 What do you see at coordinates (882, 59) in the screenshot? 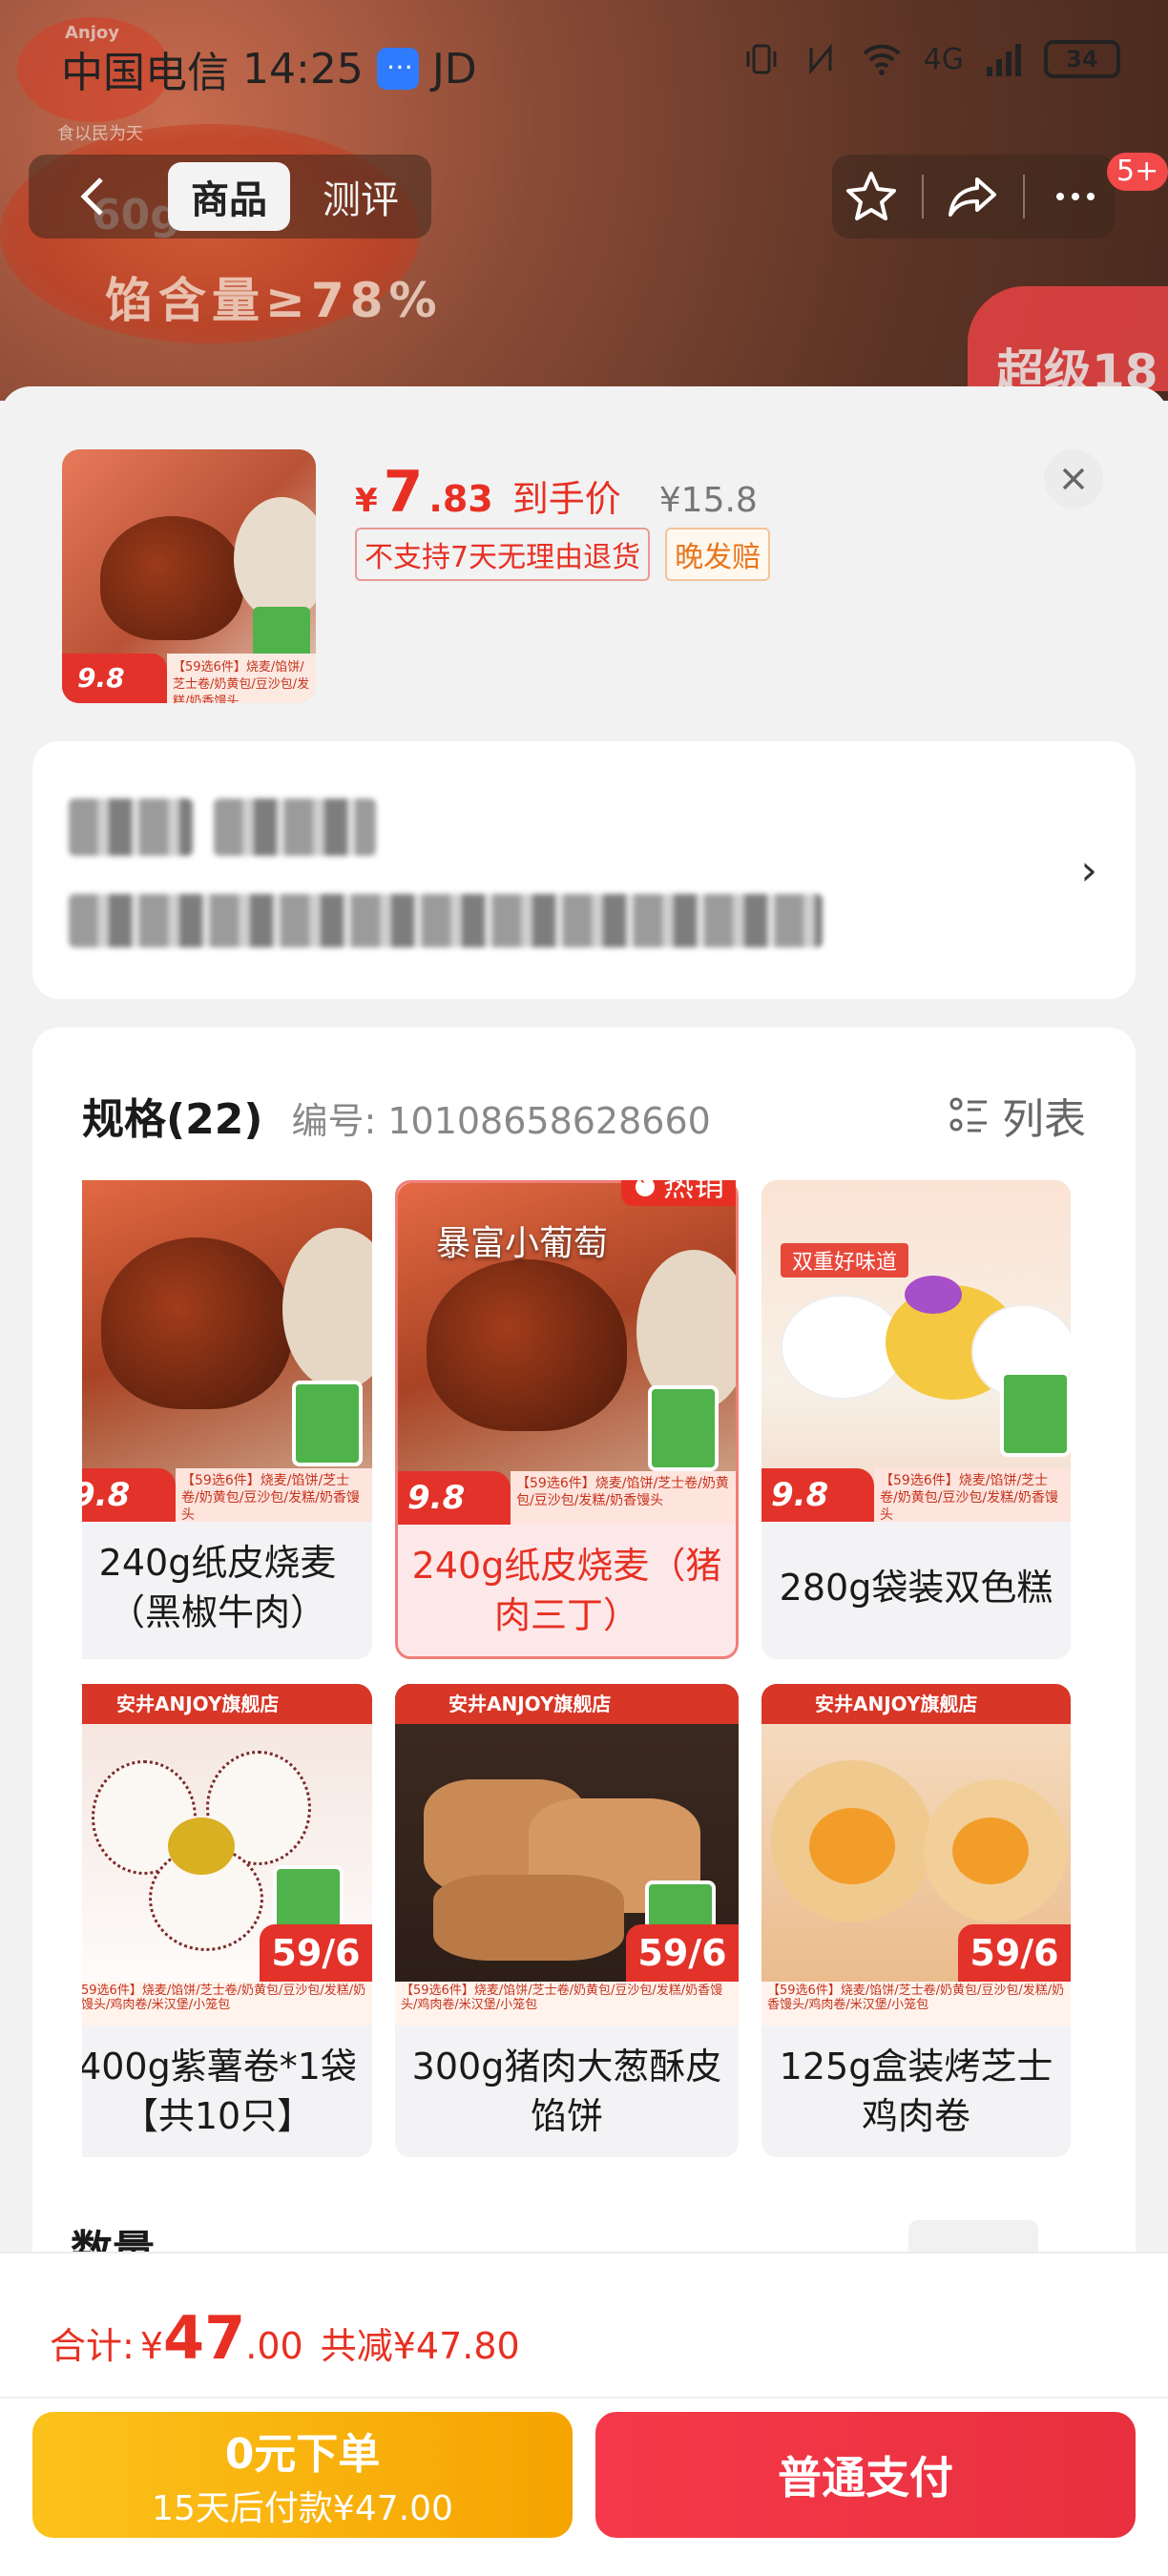
I see `wifi-icon` at bounding box center [882, 59].